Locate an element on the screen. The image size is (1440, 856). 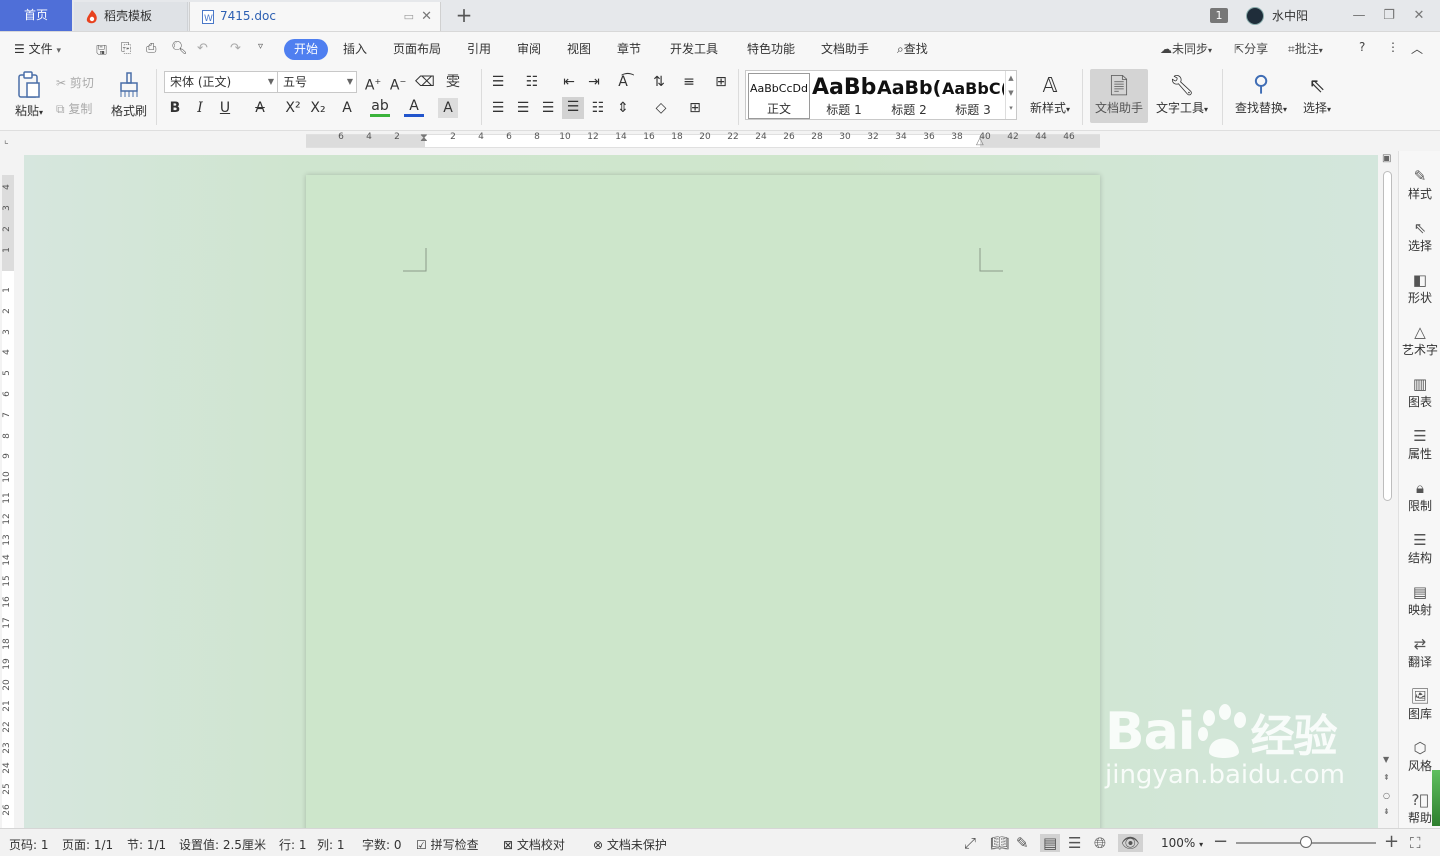
minimize-button: — is located at coordinates (1359, 15).